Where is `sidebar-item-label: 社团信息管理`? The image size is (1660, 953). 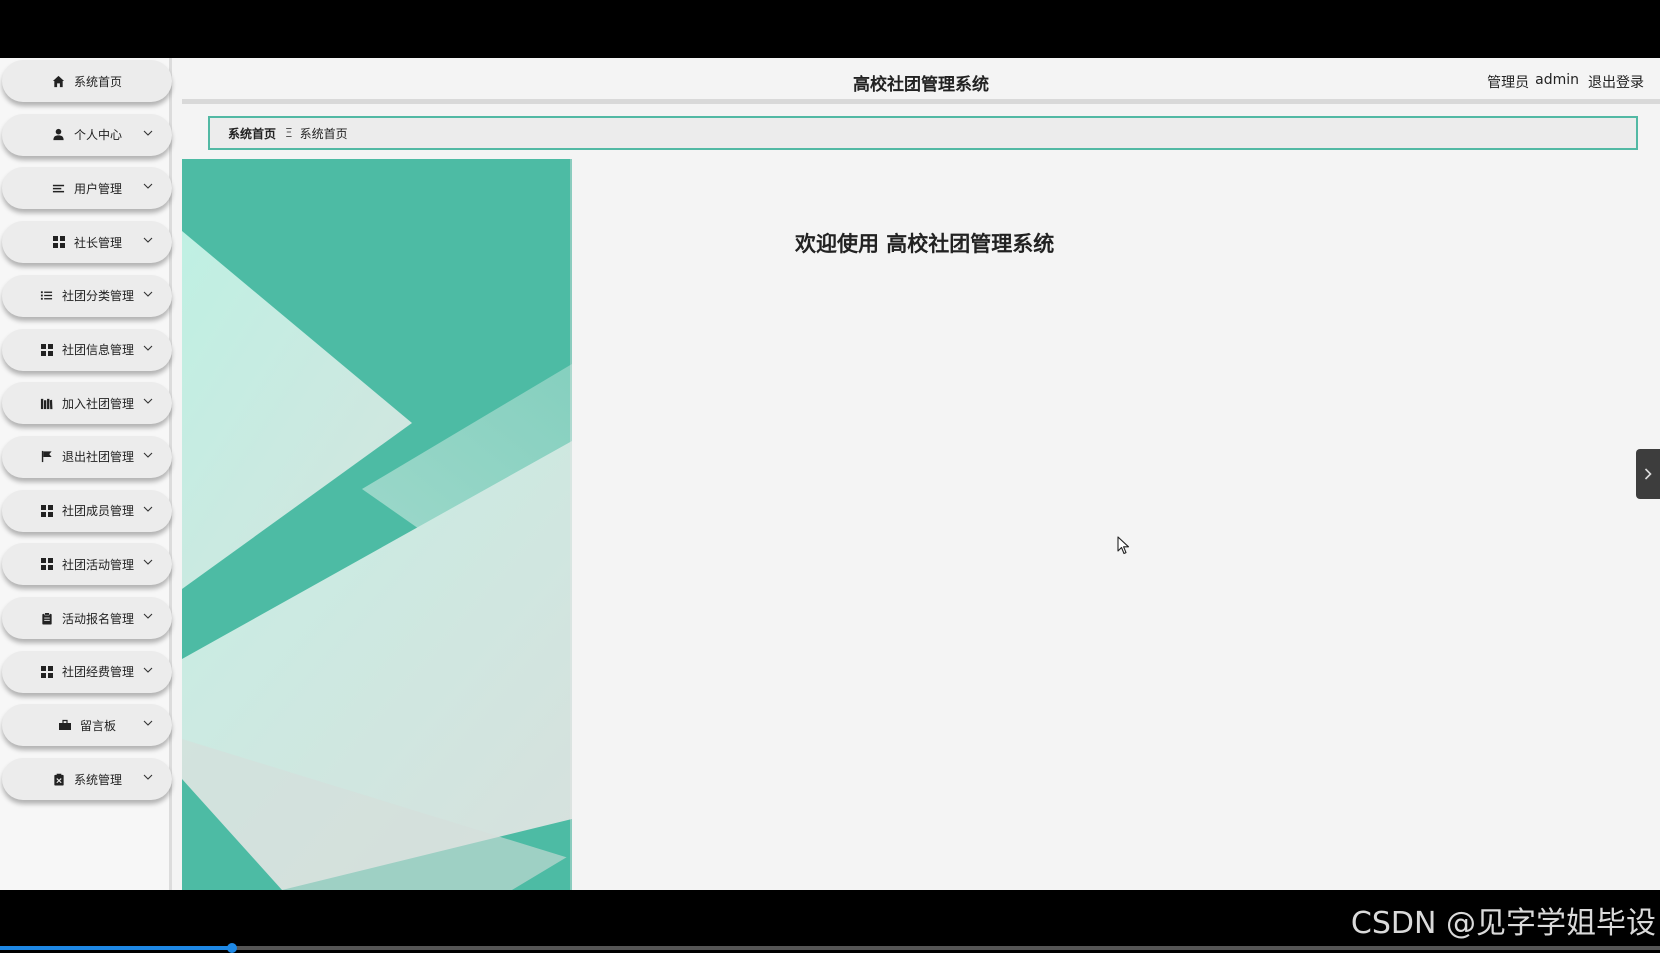
sidebar-item-label: 社团信息管理 is located at coordinates (97, 350).